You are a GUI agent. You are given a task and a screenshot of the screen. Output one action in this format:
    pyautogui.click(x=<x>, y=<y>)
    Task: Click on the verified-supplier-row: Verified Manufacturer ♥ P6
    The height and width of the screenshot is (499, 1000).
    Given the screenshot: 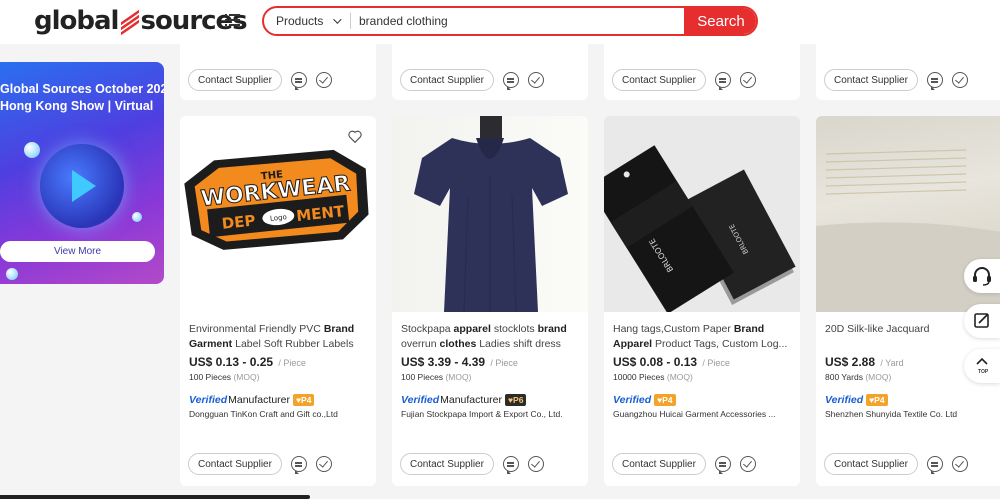 What is the action you would take?
    pyautogui.click(x=464, y=400)
    